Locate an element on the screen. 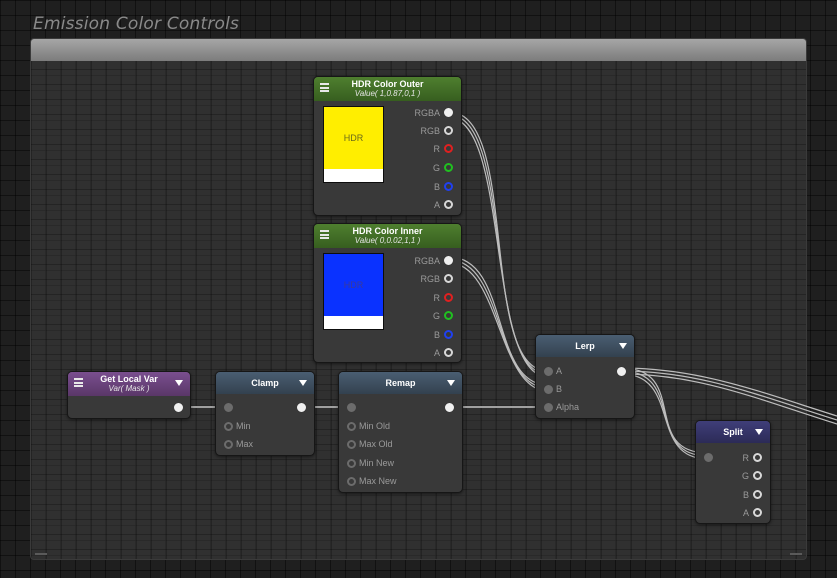 This screenshot has height=578, width=837. node-header: Lerp is located at coordinates (585, 346).